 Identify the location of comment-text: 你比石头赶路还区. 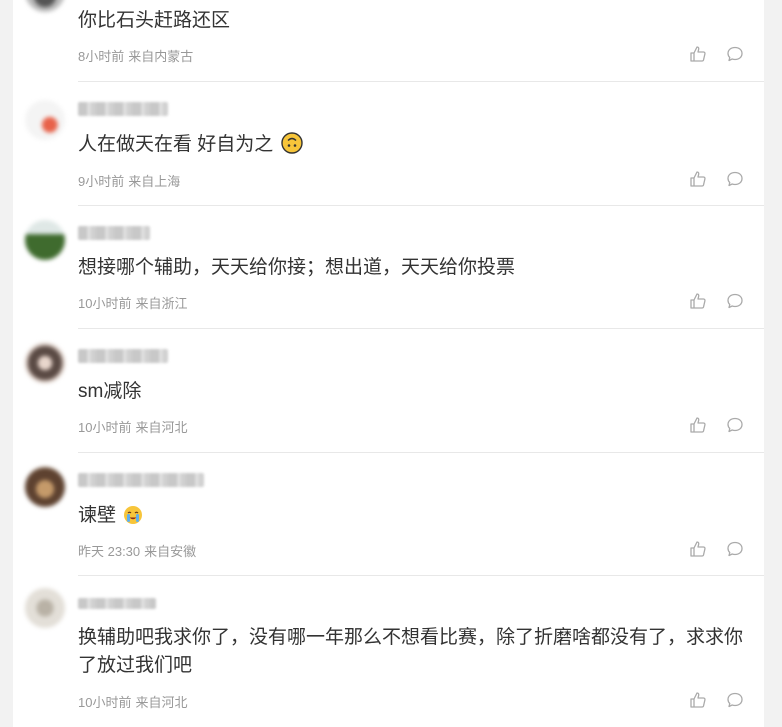
(154, 20).